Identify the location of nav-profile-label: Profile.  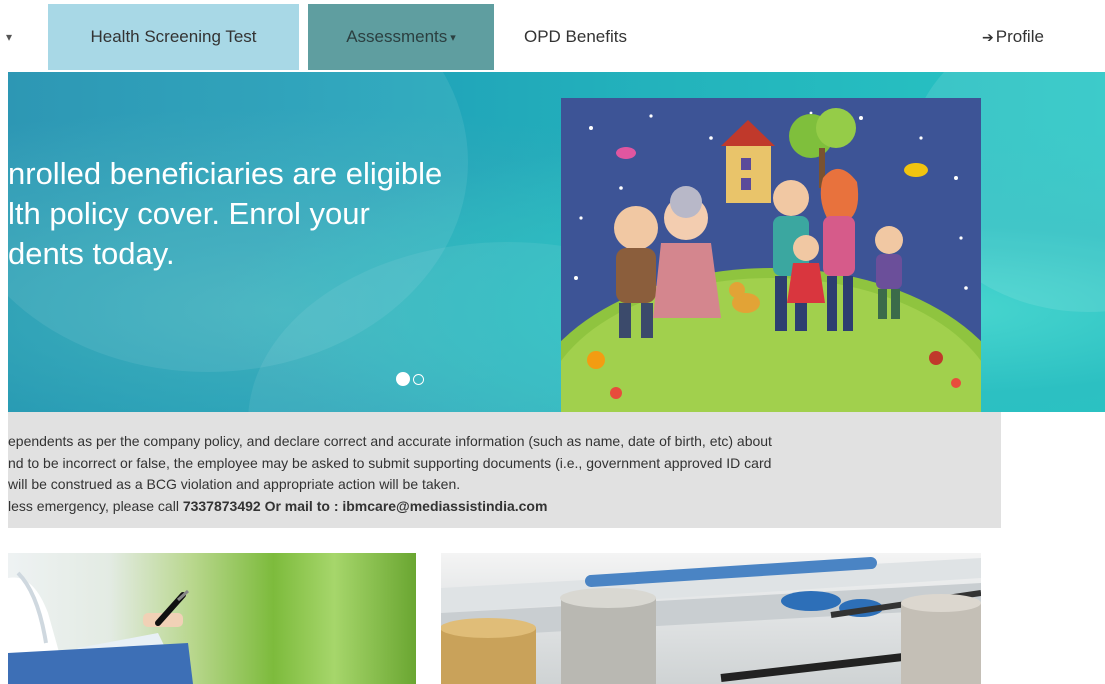
(1019, 36).